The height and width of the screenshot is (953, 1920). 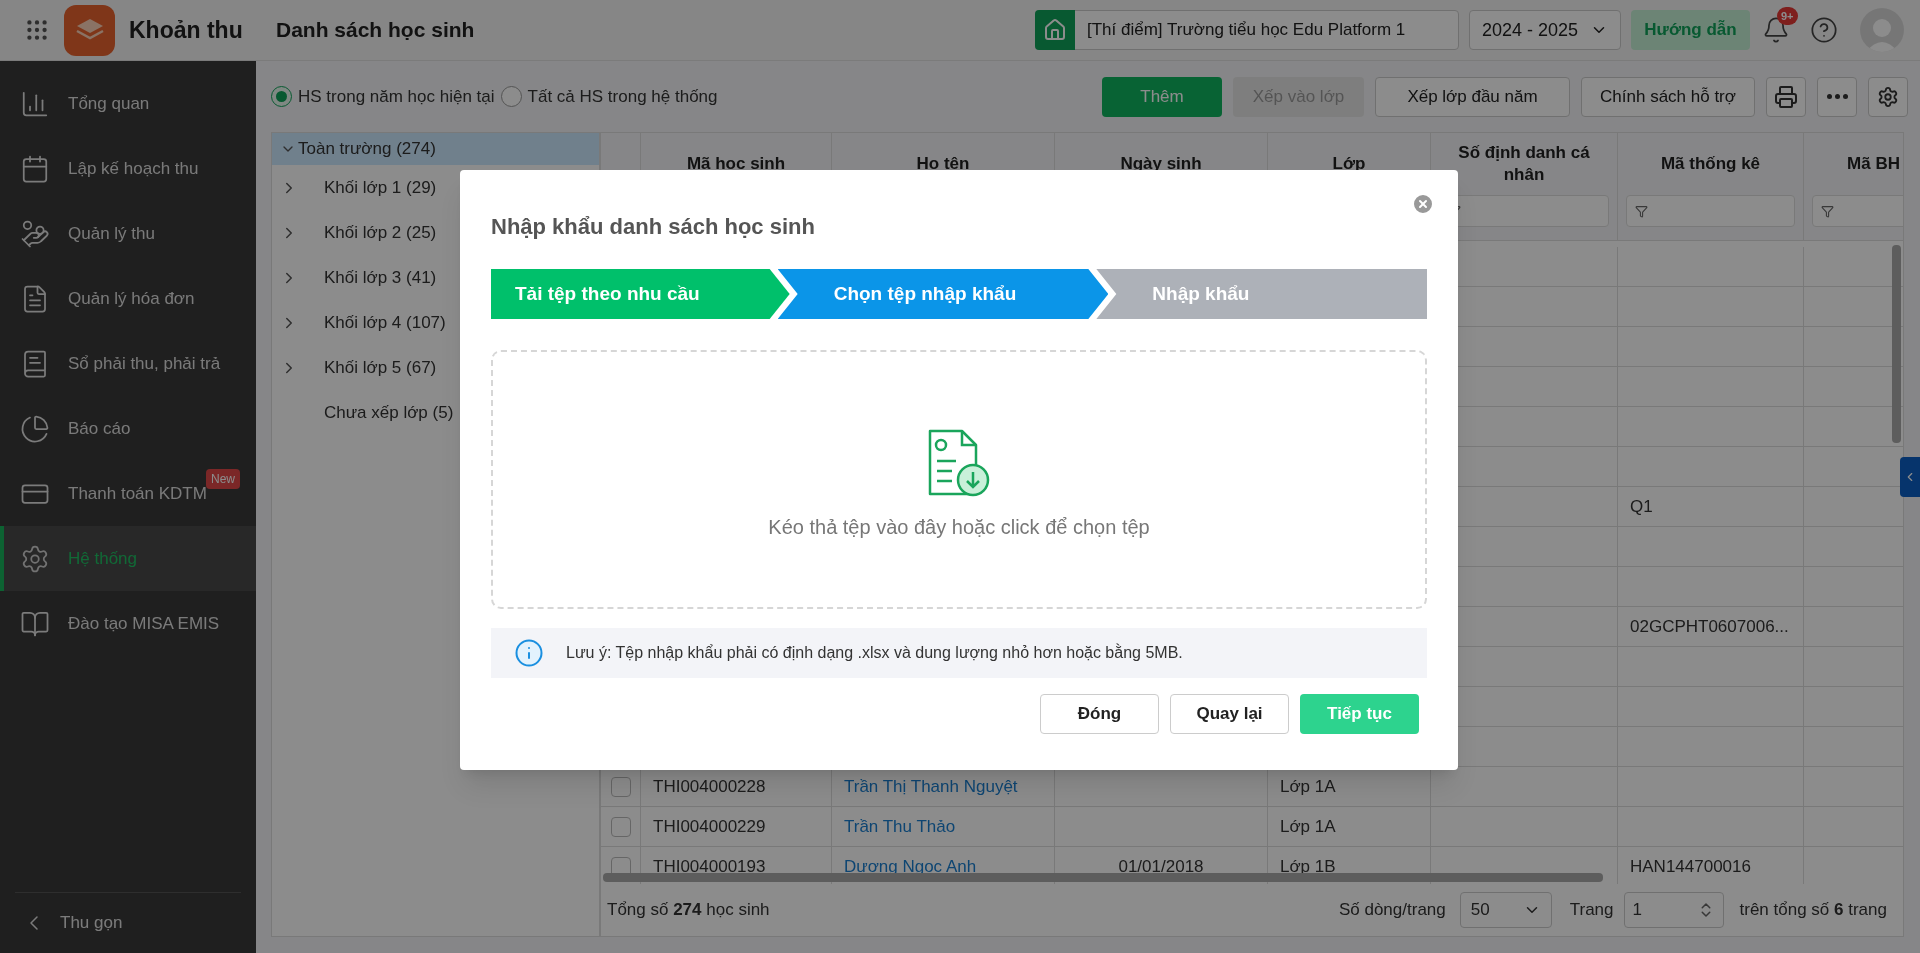 I want to click on app-name: Khoản thu, so click(x=186, y=30).